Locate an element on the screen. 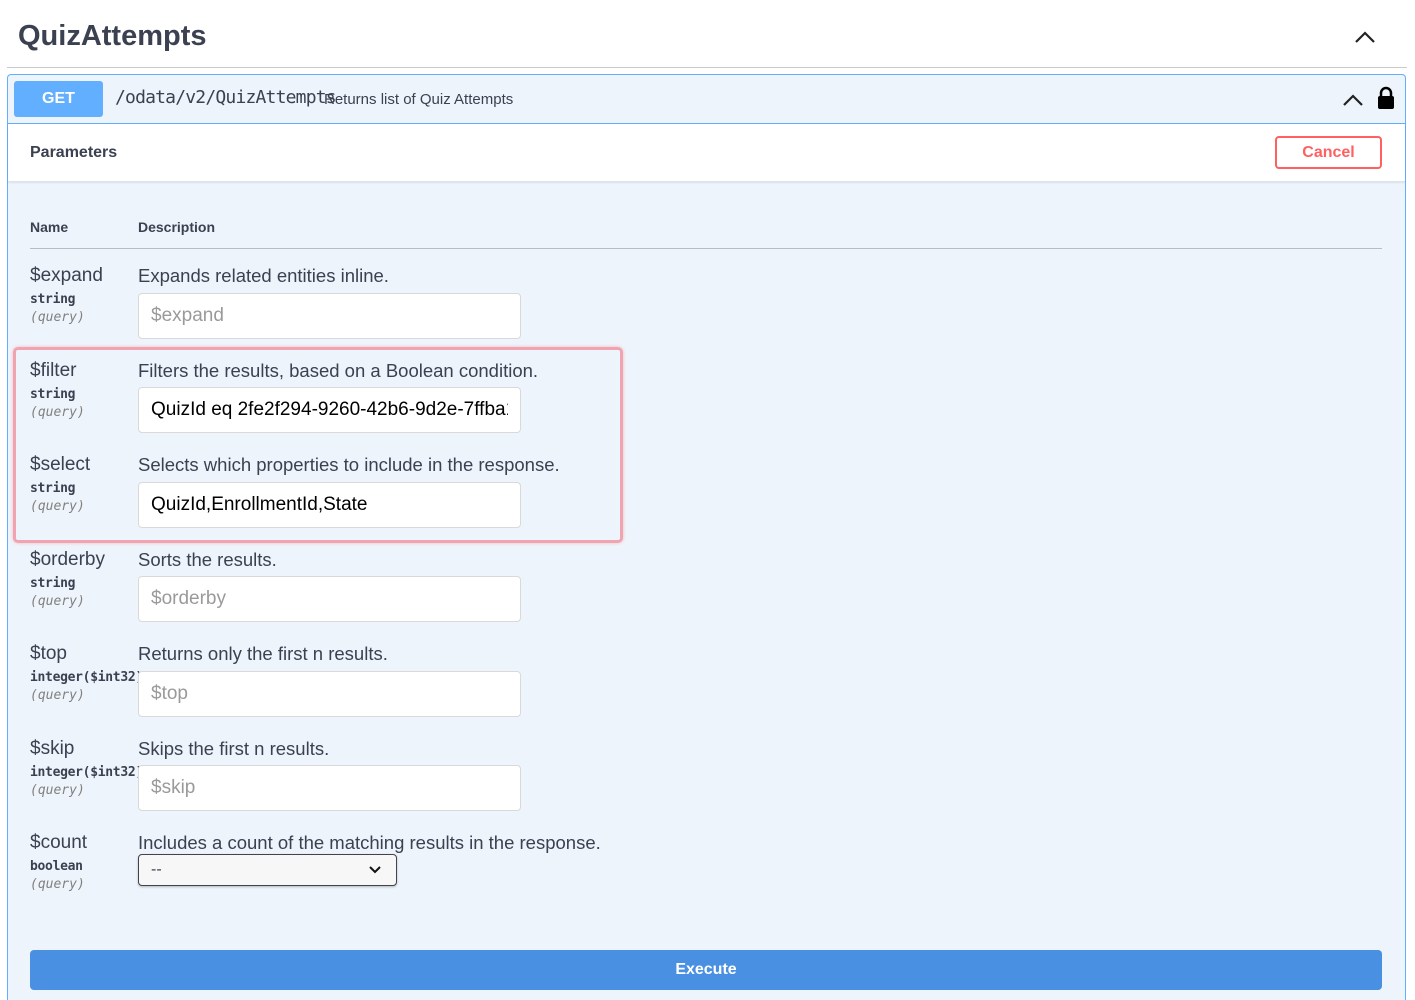 The height and width of the screenshot is (1000, 1415). method-badge: GET is located at coordinates (58, 99).